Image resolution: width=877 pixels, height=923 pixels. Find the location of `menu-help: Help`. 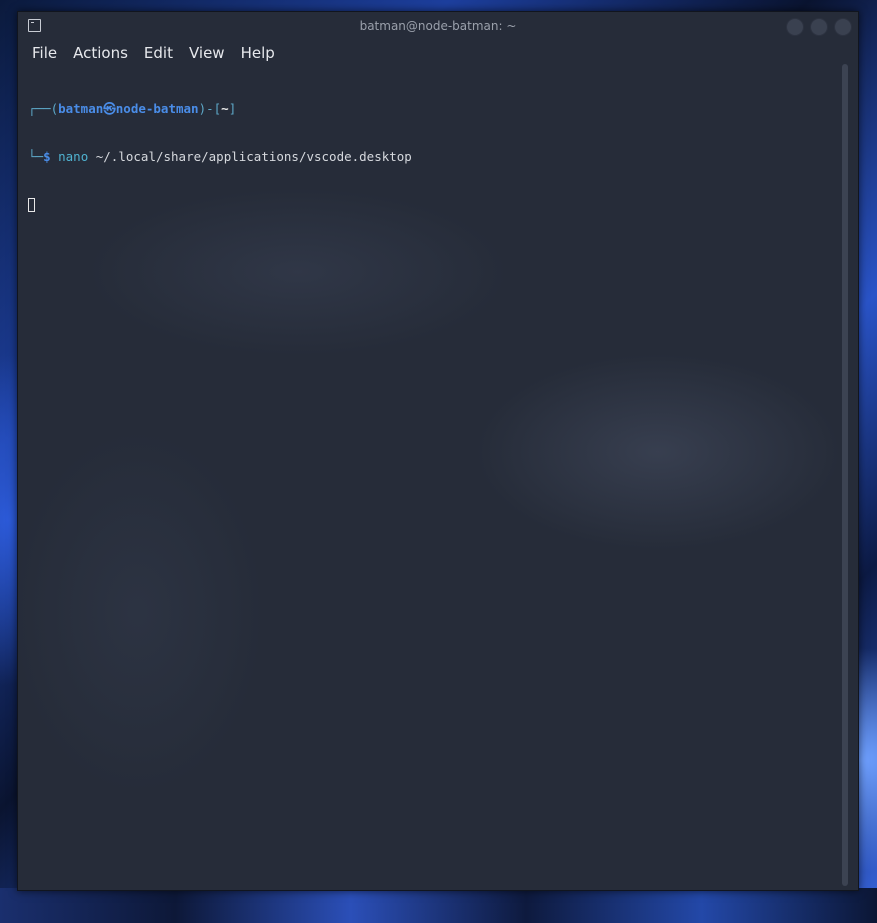

menu-help: Help is located at coordinates (258, 53).